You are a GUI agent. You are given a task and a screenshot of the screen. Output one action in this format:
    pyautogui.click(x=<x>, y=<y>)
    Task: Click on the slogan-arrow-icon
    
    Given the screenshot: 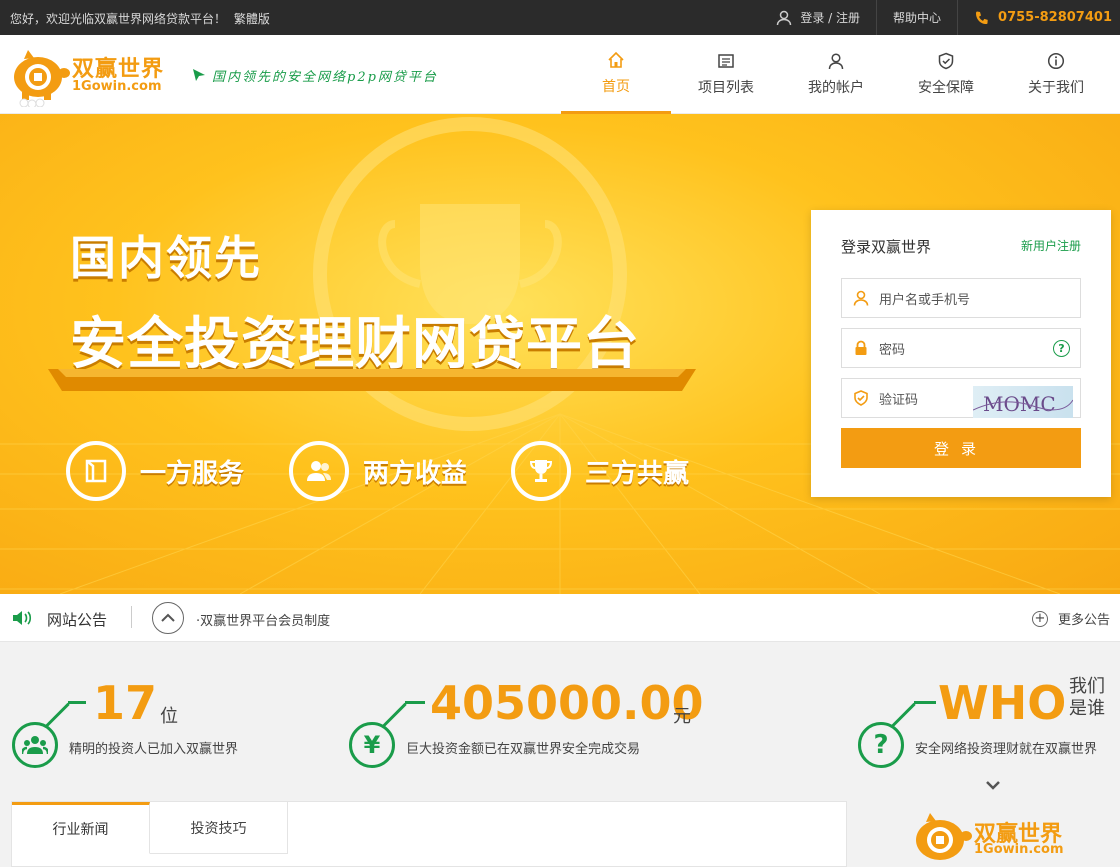 What is the action you would take?
    pyautogui.click(x=199, y=75)
    